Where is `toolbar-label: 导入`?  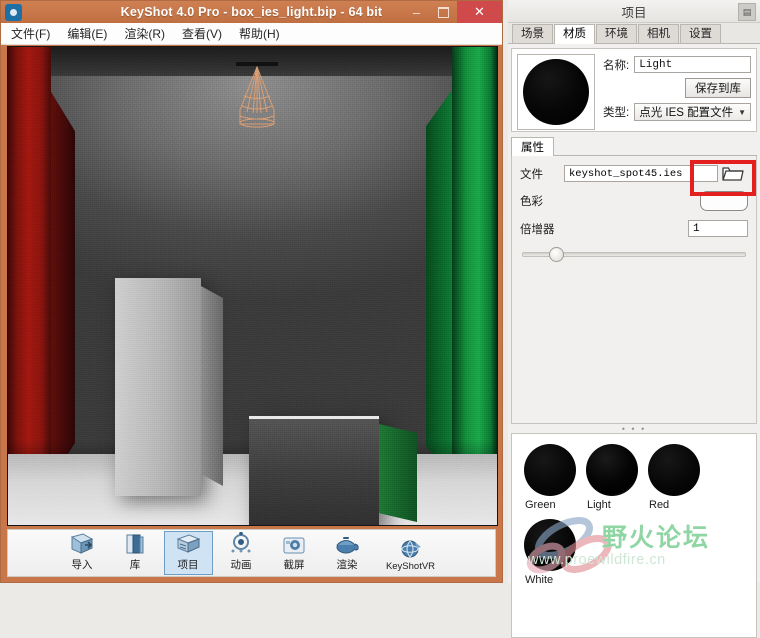
toolbar-label: 导入 is located at coordinates (82, 565).